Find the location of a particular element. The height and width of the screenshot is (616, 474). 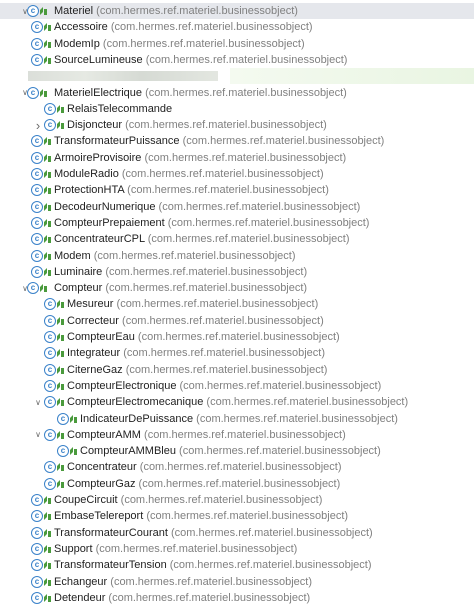

tree-row: c RelaisTelecommande is located at coordinates (237, 109).